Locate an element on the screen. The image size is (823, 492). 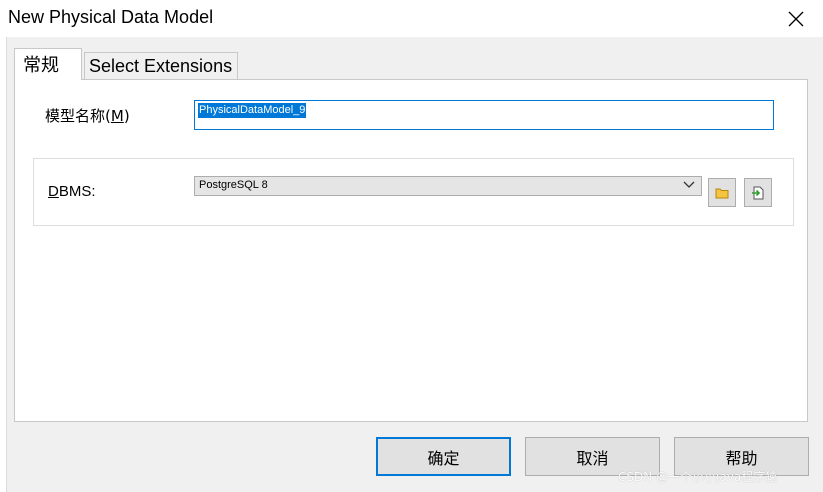
browse-dbms-button is located at coordinates (722, 192).